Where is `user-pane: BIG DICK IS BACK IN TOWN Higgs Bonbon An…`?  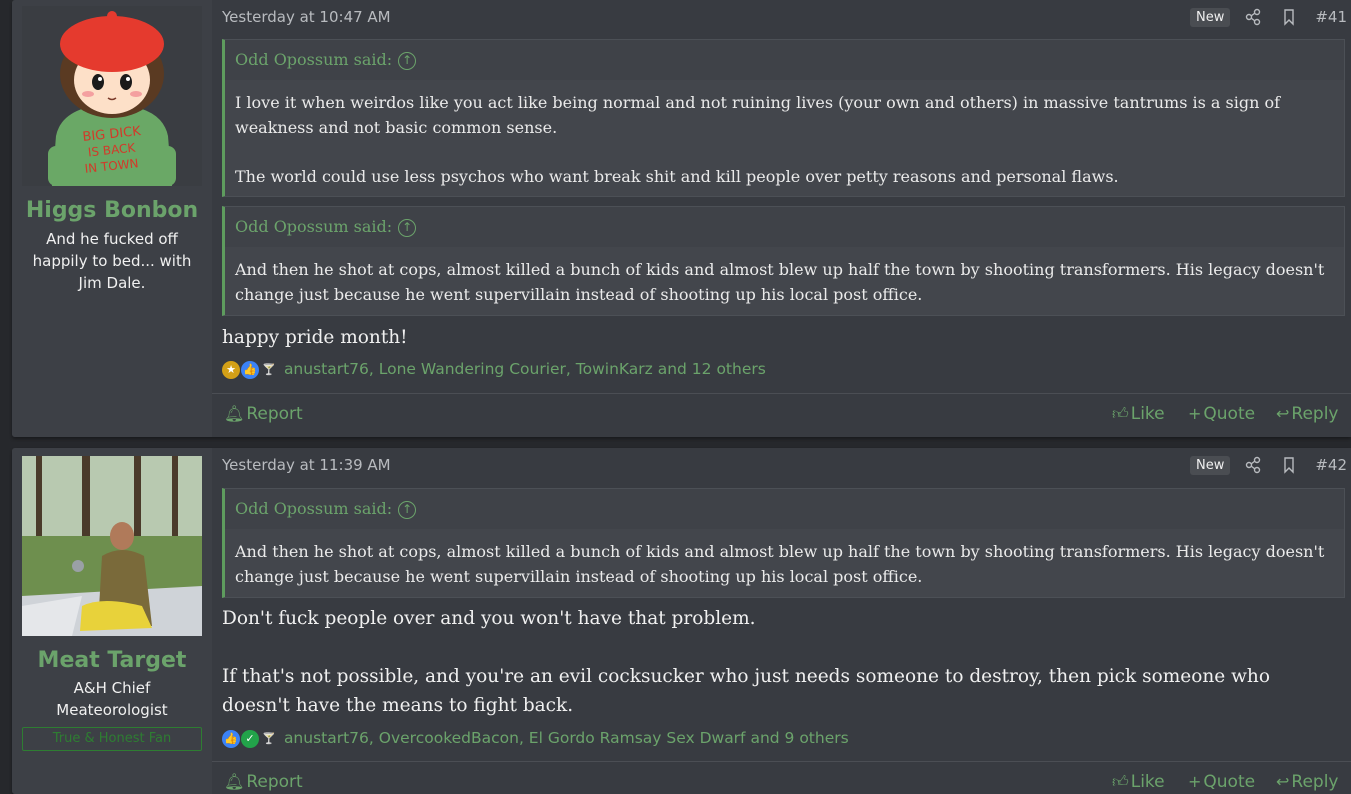
user-pane: BIG DICK IS BACK IN TOWN Higgs Bonbon An… is located at coordinates (112, 218).